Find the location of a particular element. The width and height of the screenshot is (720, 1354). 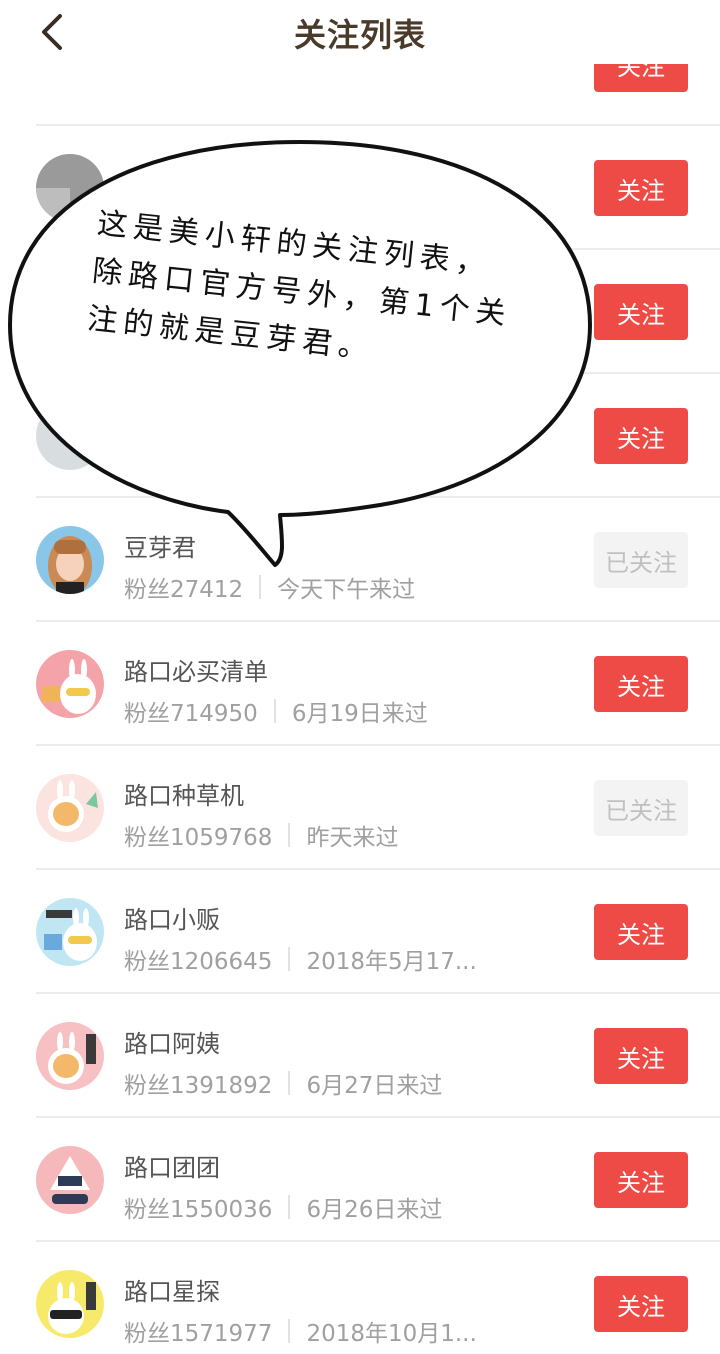

user-meta: 粉丝1550036 6月26日来过 is located at coordinates (283, 1207).